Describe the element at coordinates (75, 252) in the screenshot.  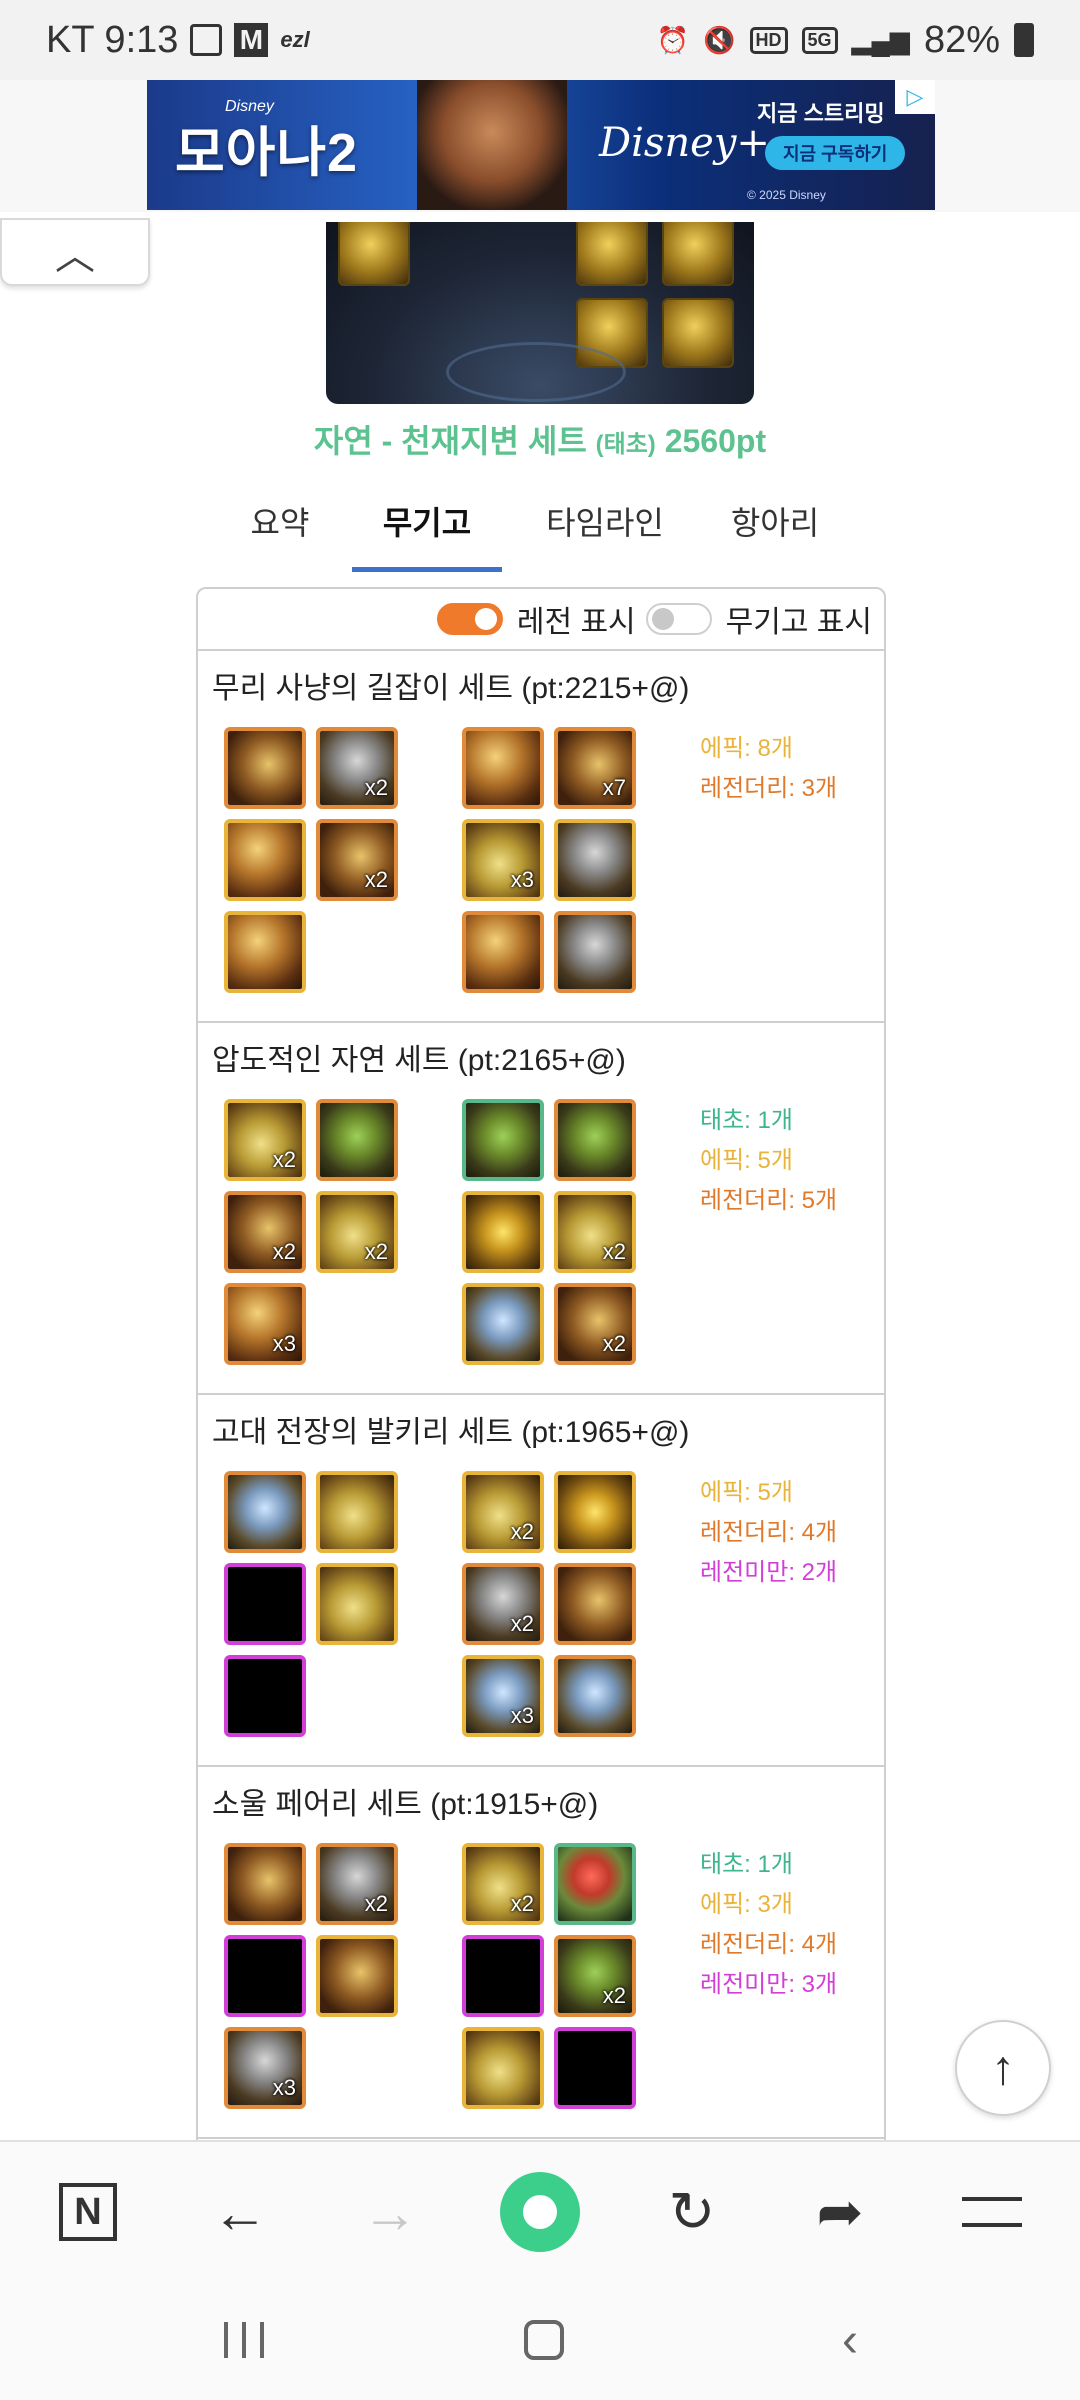
I see `collapse-button: ︿` at that location.